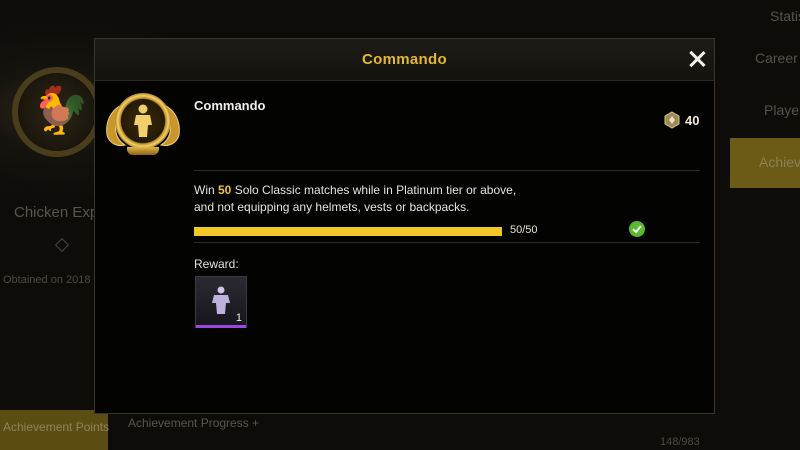 Image resolution: width=800 pixels, height=450 pixels. Describe the element at coordinates (193, 423) in the screenshot. I see `achievement-progress-label: Achievement Progress +` at that location.